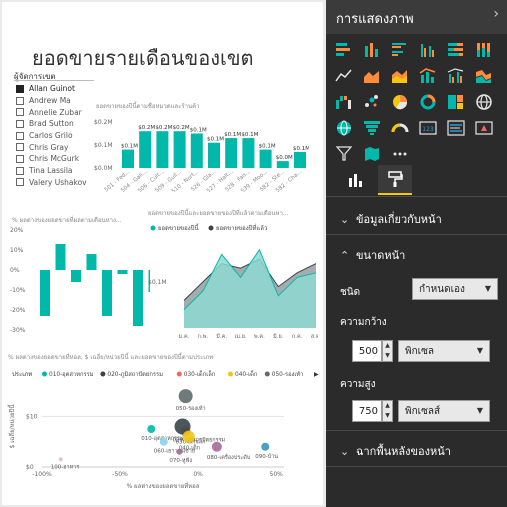 The height and width of the screenshot is (507, 507). What do you see at coordinates (428, 102) in the screenshot?
I see `donut-chart-icon` at bounding box center [428, 102].